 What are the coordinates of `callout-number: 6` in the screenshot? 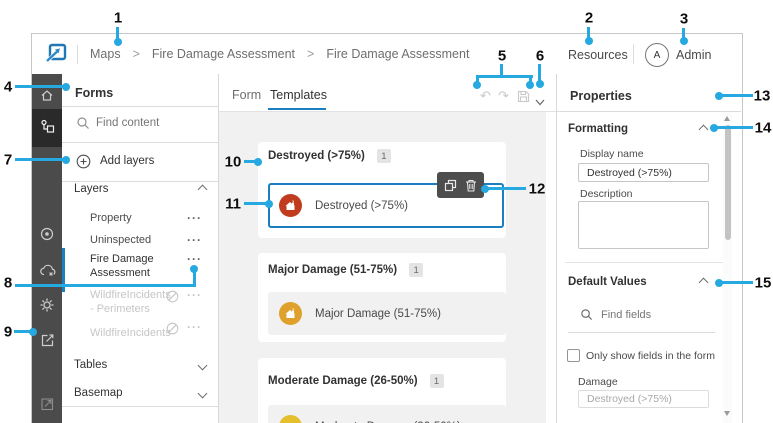 It's located at (540, 56).